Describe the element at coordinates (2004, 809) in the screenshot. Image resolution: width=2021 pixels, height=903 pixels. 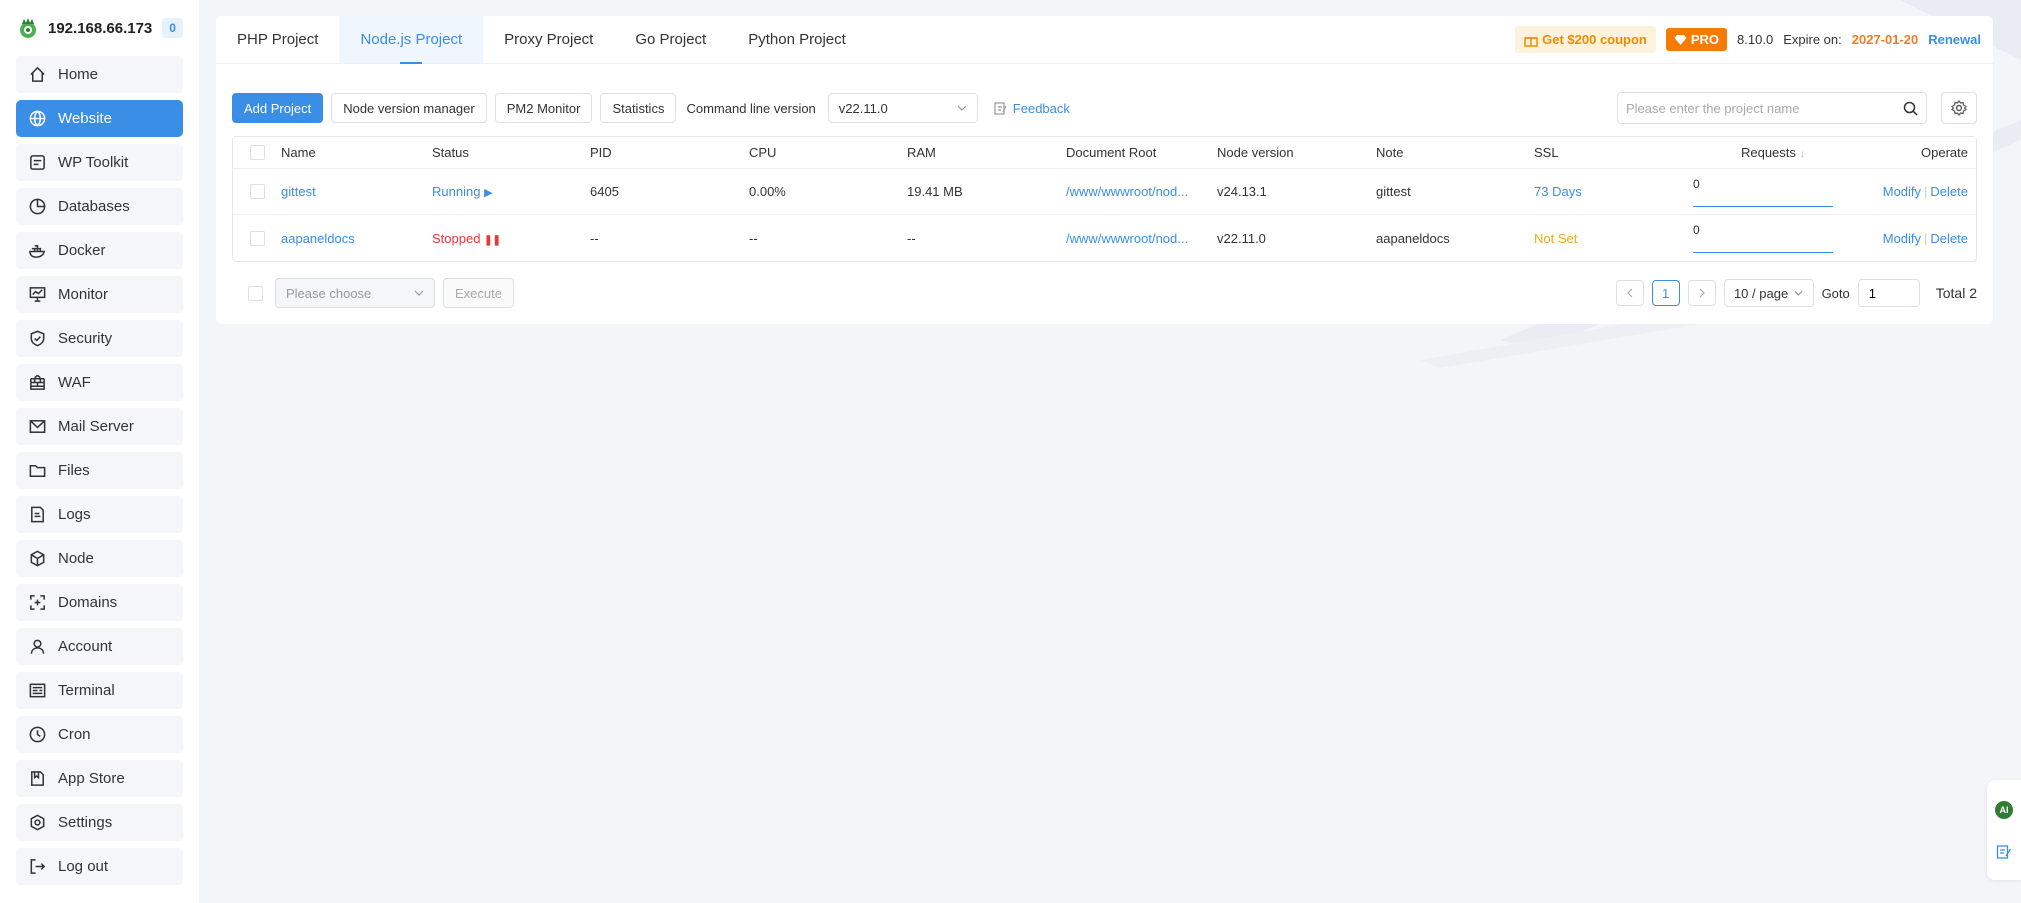
I see `ai-assistant-button: AI` at that location.